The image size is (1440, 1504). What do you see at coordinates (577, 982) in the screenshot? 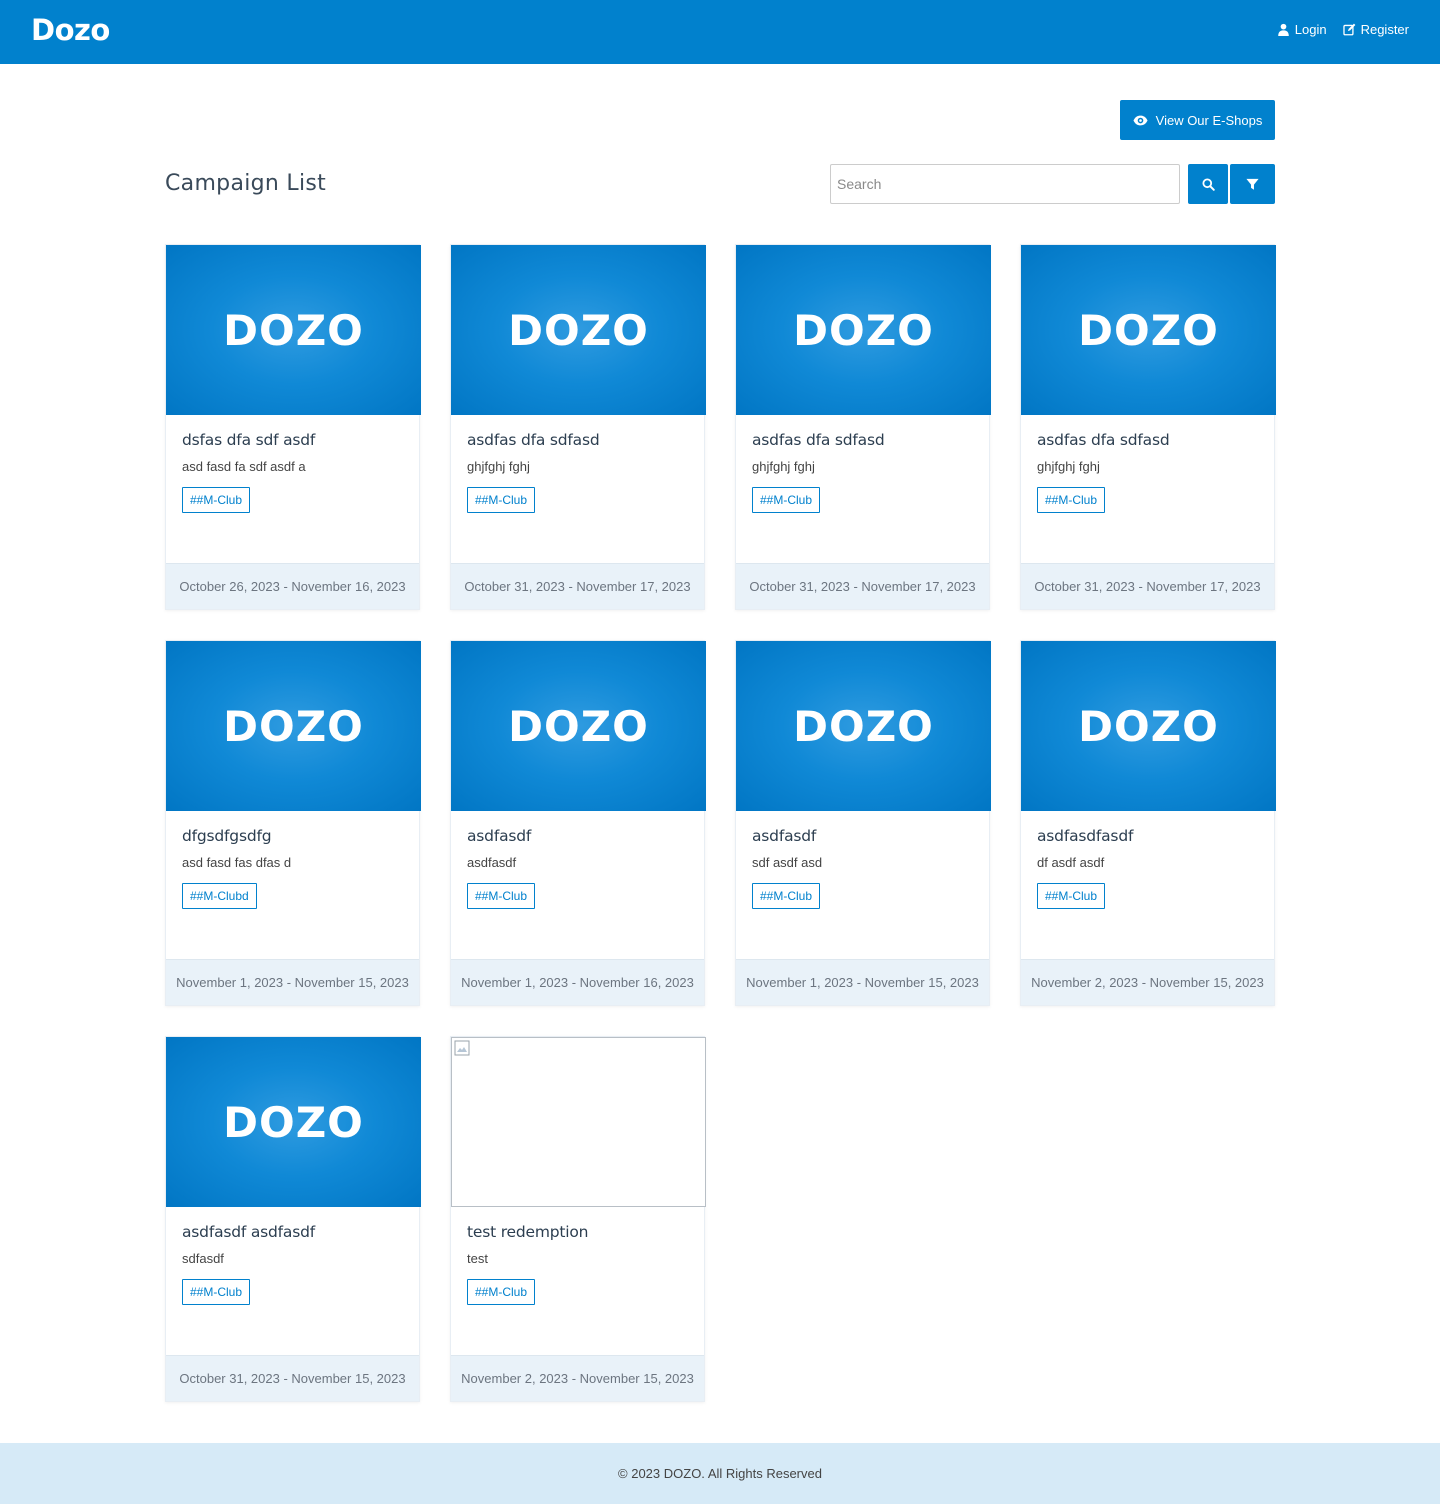
I see `campaign-date-range: November 1, 2023 - November 16, 2023` at bounding box center [577, 982].